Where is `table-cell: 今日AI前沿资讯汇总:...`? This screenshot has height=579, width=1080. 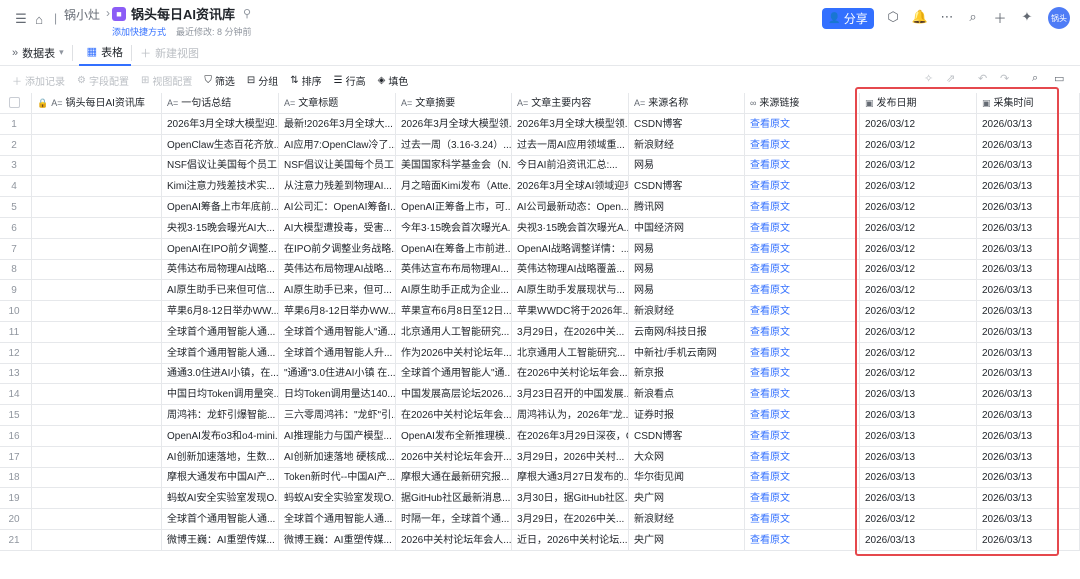
table-cell: 今日AI前沿资讯汇总:... is located at coordinates (570, 166).